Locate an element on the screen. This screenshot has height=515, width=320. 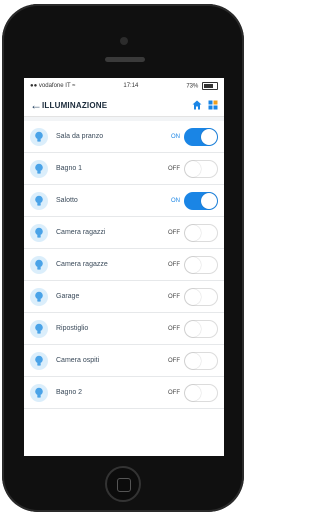
light-row: Camera ragazze OFF is located at coordinates (124, 265).